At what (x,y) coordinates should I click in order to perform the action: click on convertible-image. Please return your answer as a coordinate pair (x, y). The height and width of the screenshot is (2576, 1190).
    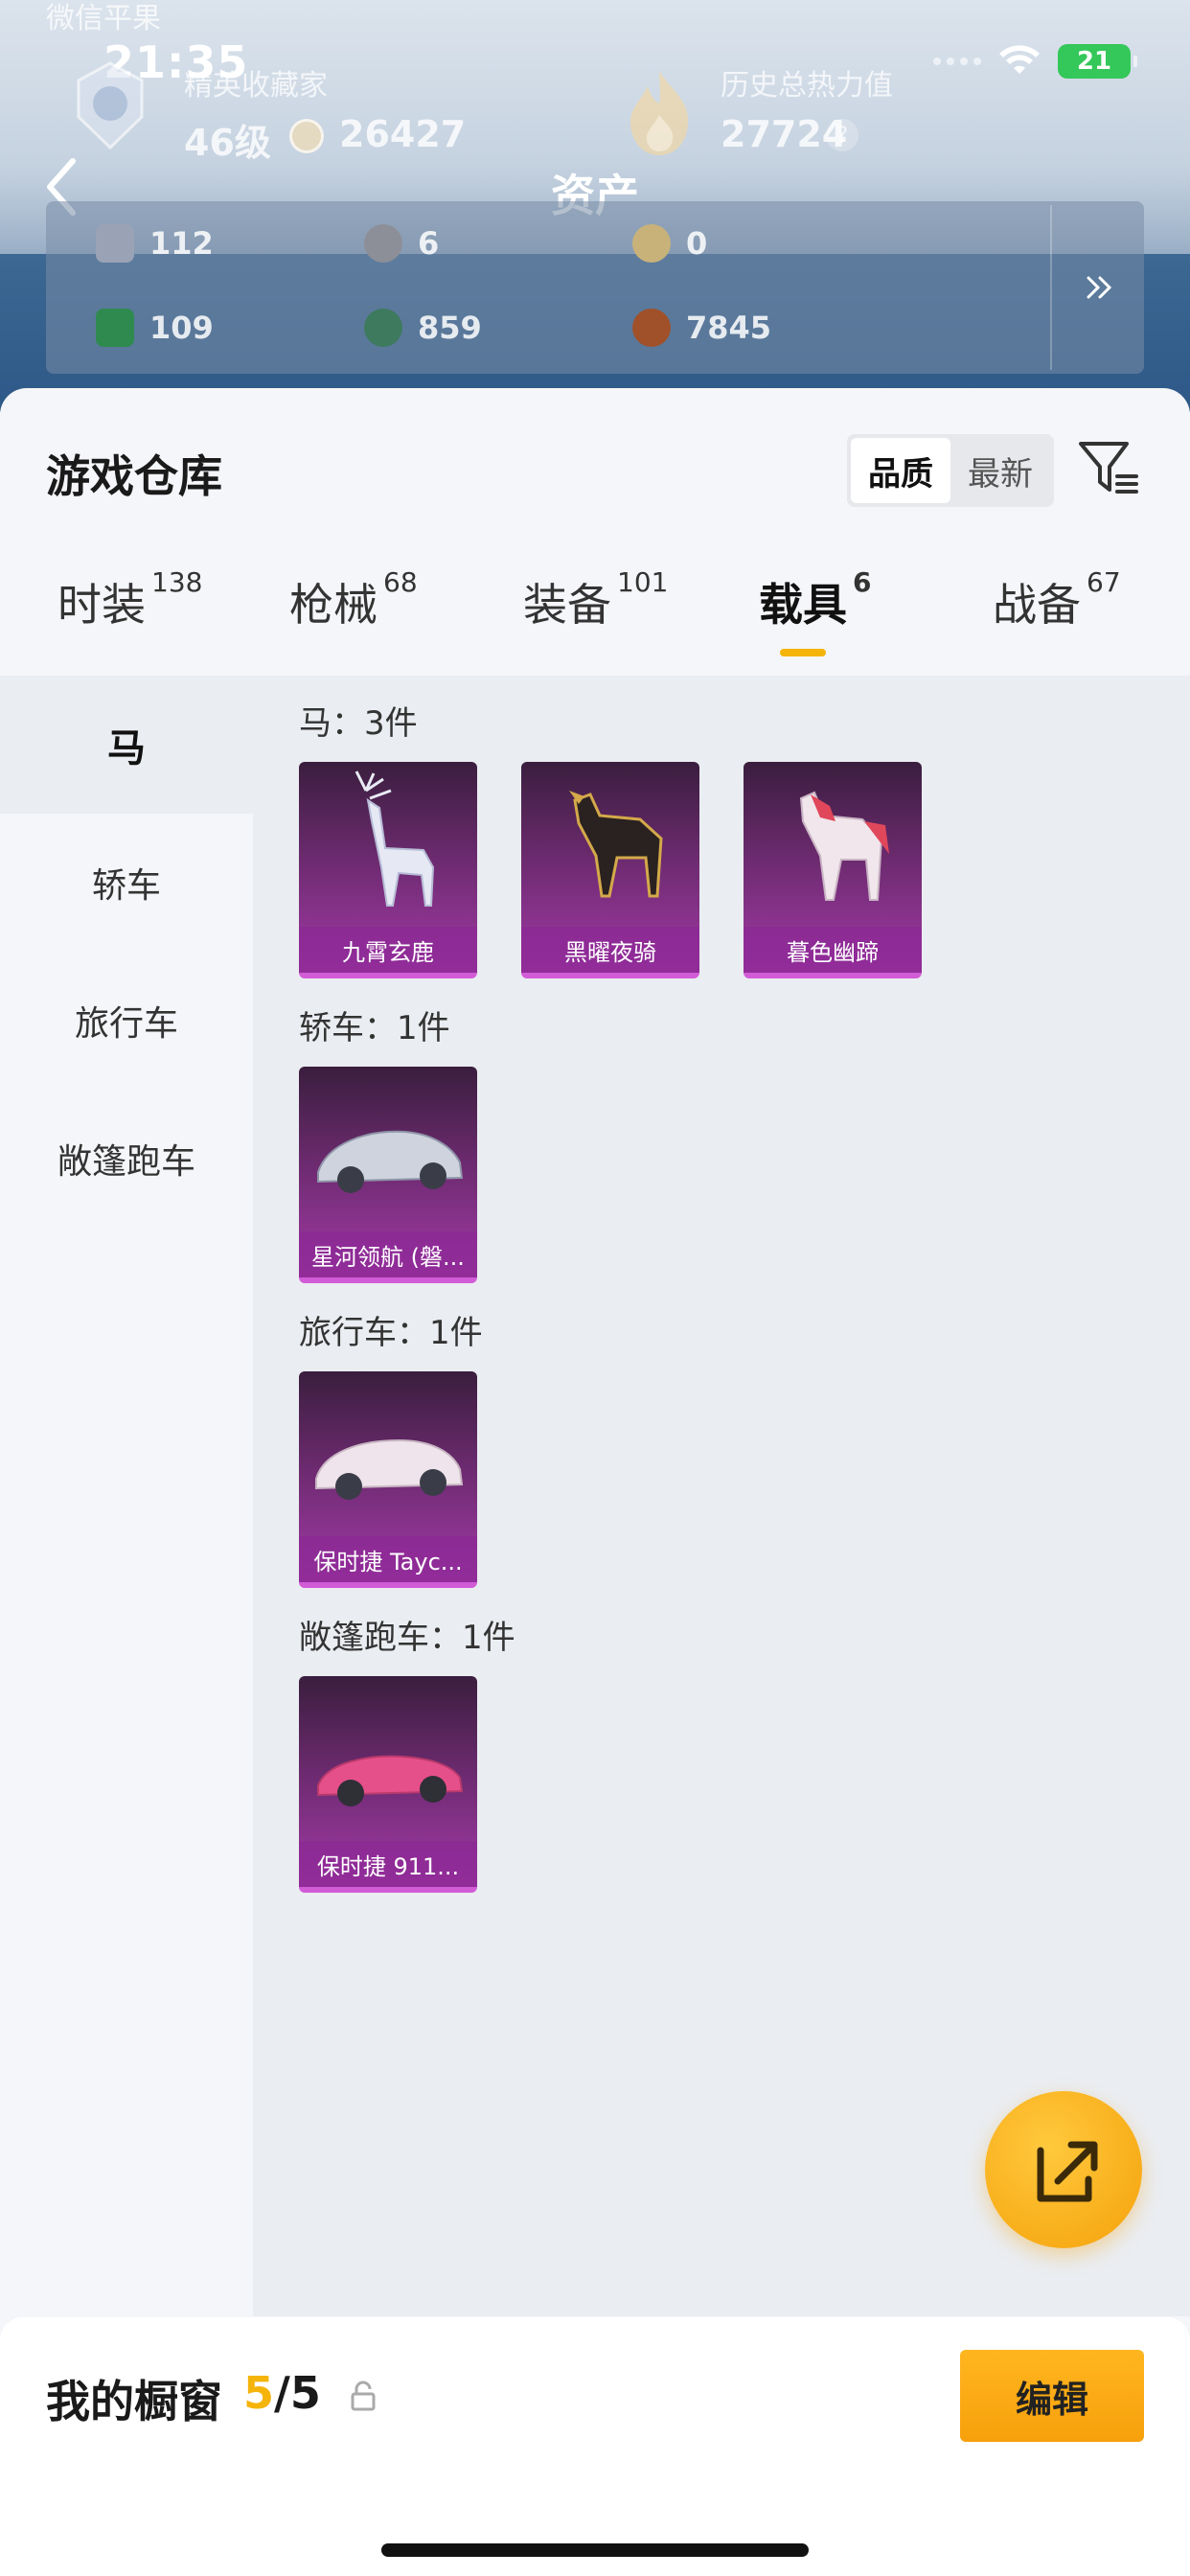
    Looking at the image, I should click on (390, 1780).